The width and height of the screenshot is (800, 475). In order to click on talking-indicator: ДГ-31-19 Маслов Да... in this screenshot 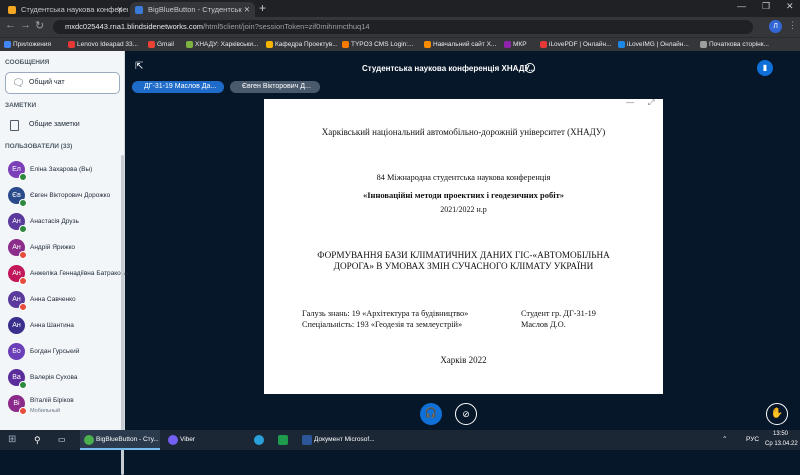, I will do `click(178, 87)`.